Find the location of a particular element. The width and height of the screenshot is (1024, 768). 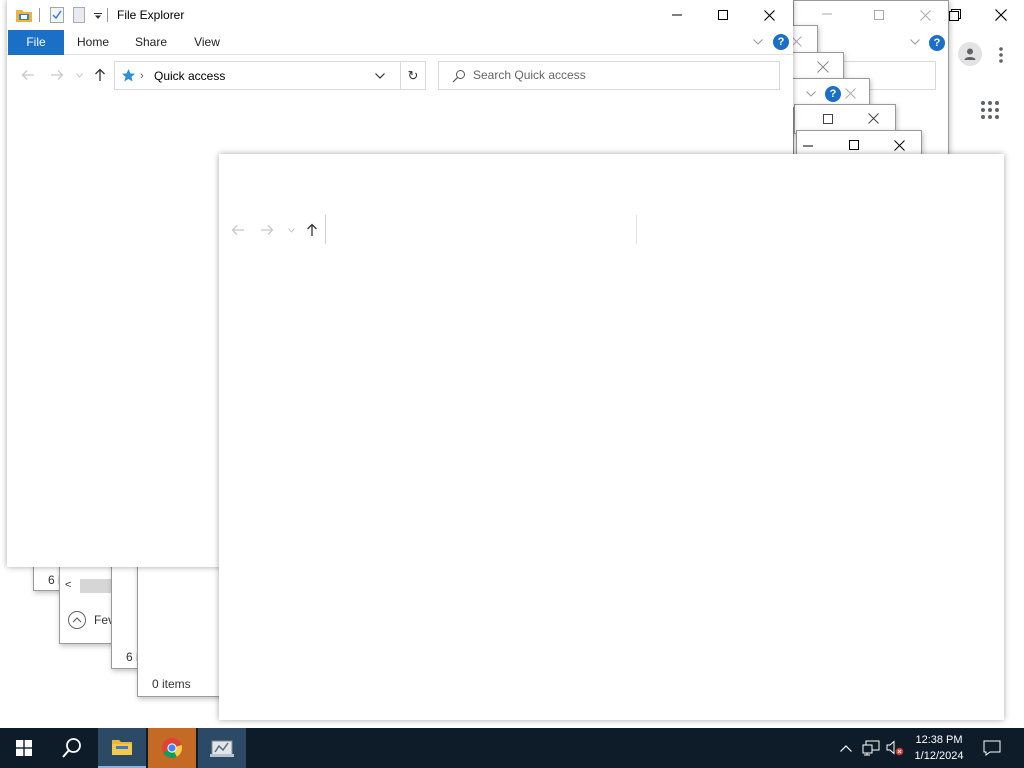

tab-home: Home is located at coordinates (93, 42).